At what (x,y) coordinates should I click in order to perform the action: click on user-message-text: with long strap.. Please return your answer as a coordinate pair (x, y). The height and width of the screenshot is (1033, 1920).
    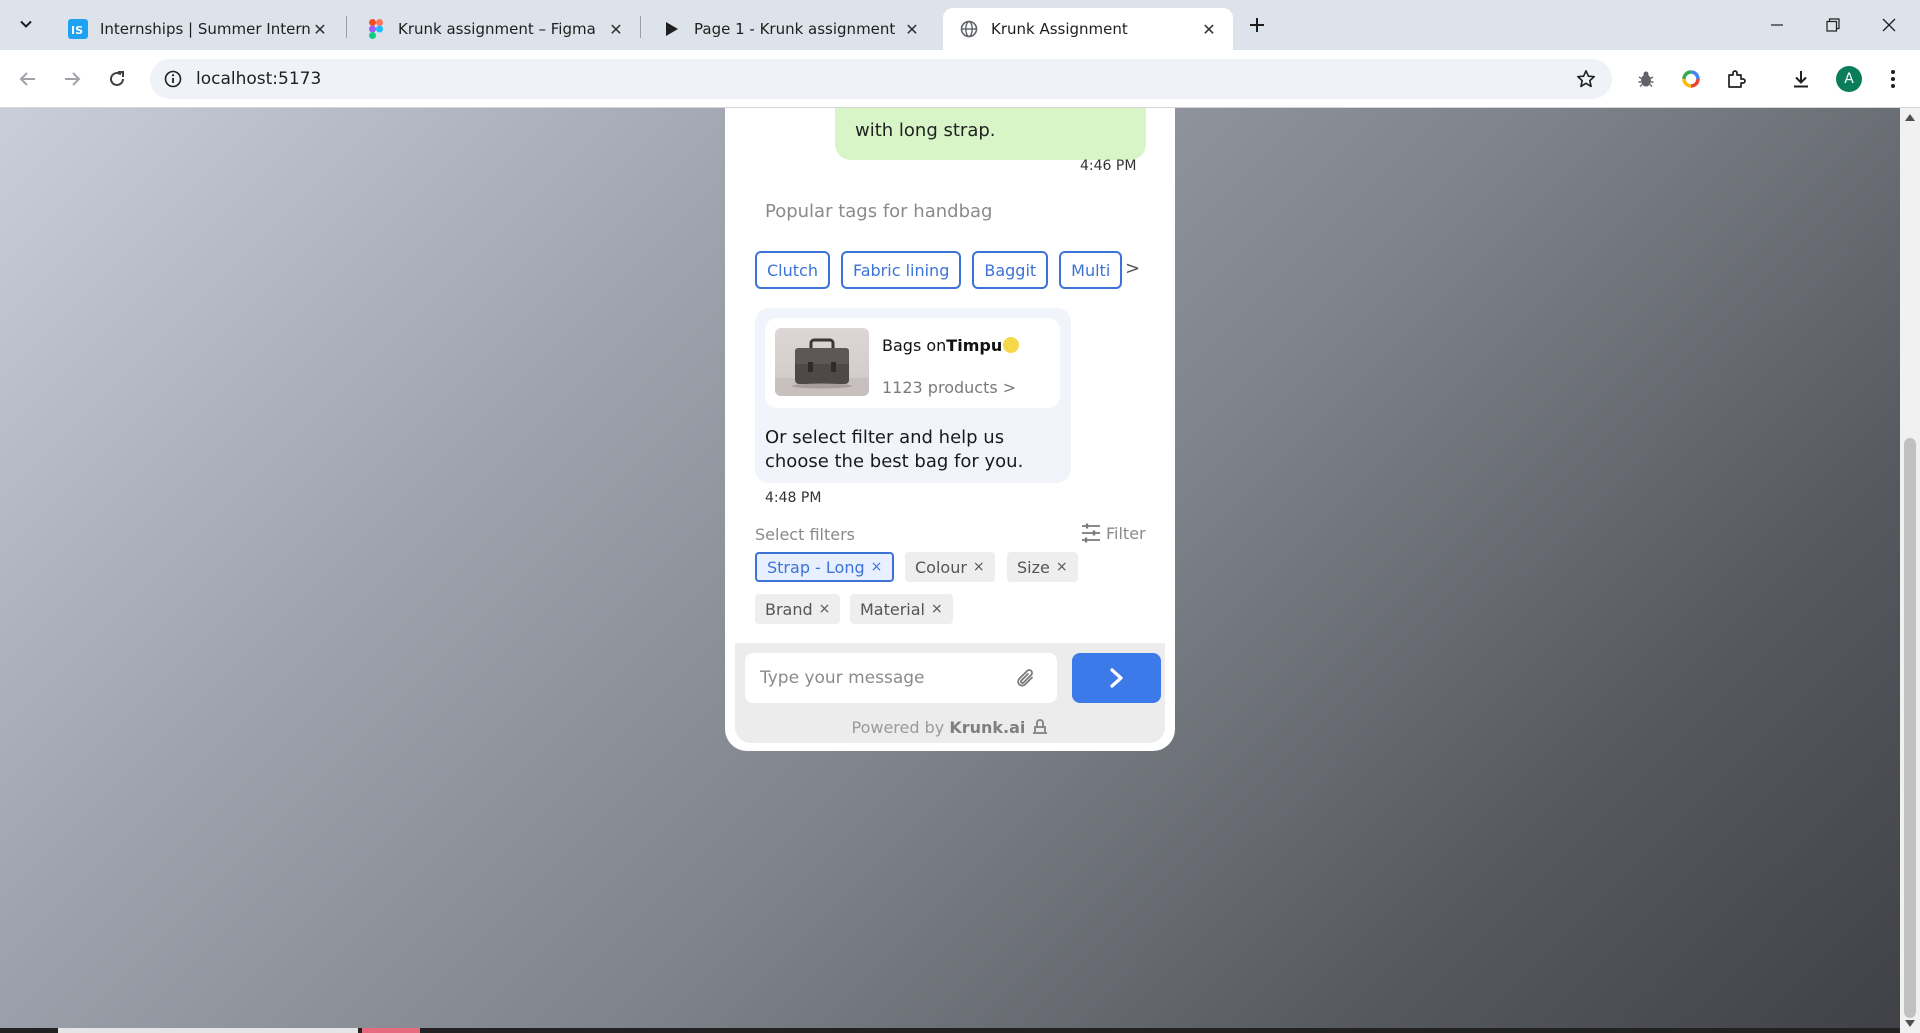
    Looking at the image, I should click on (925, 130).